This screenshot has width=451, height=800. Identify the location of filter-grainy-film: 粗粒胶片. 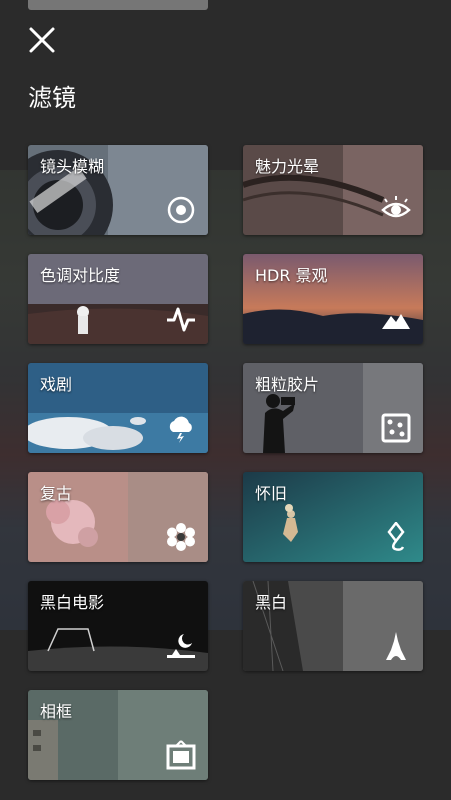
(333, 408).